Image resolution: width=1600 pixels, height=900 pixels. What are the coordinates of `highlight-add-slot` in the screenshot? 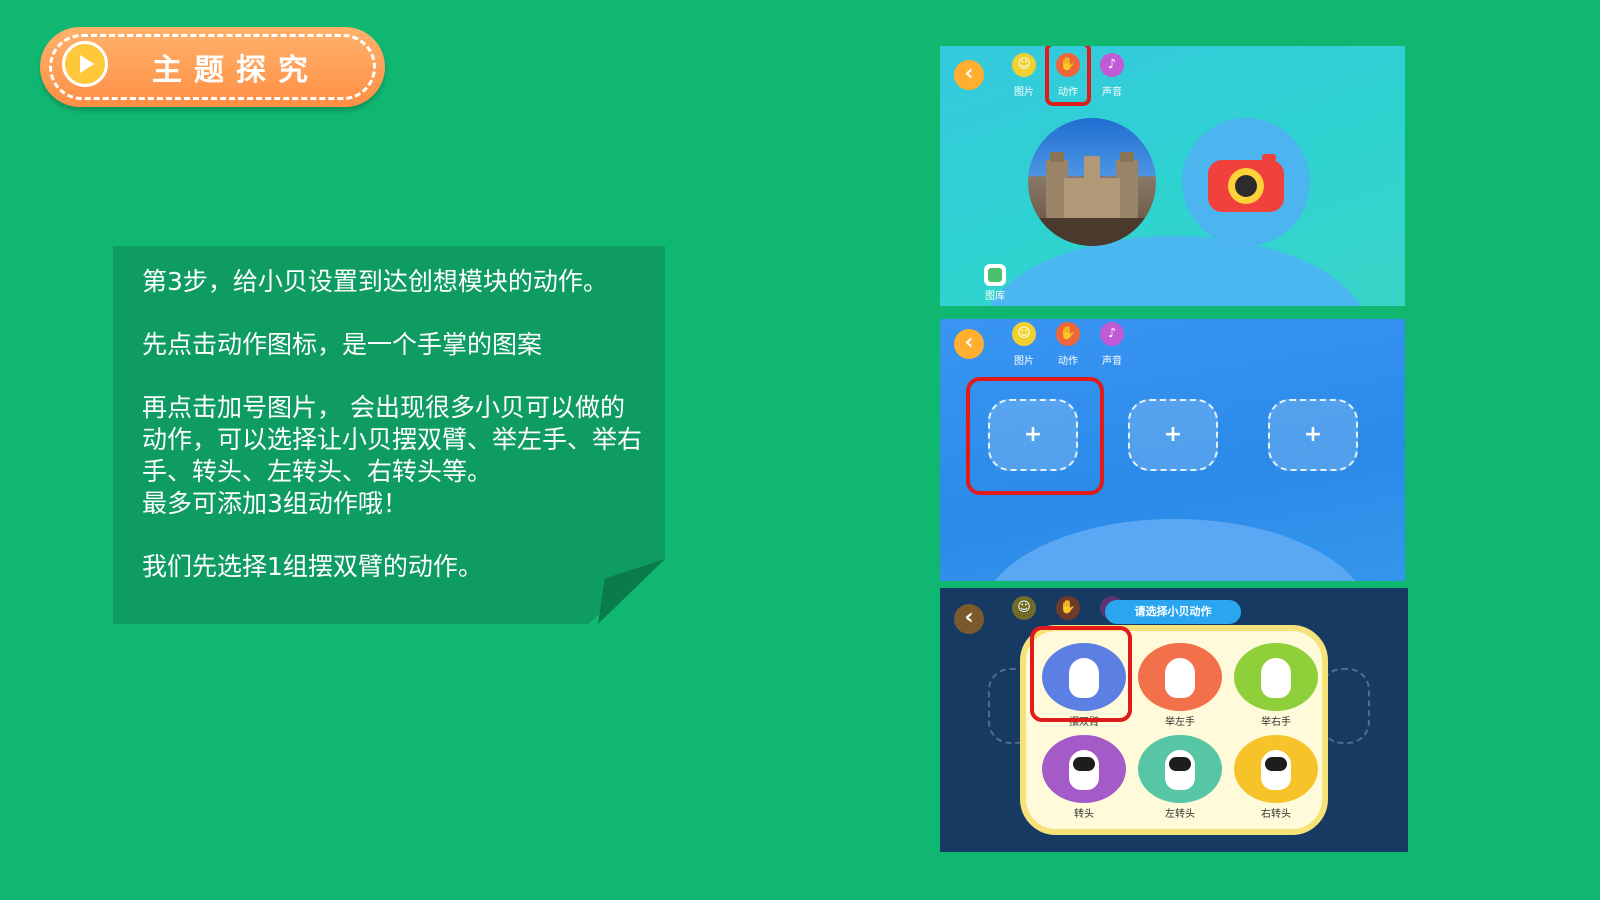 It's located at (1035, 436).